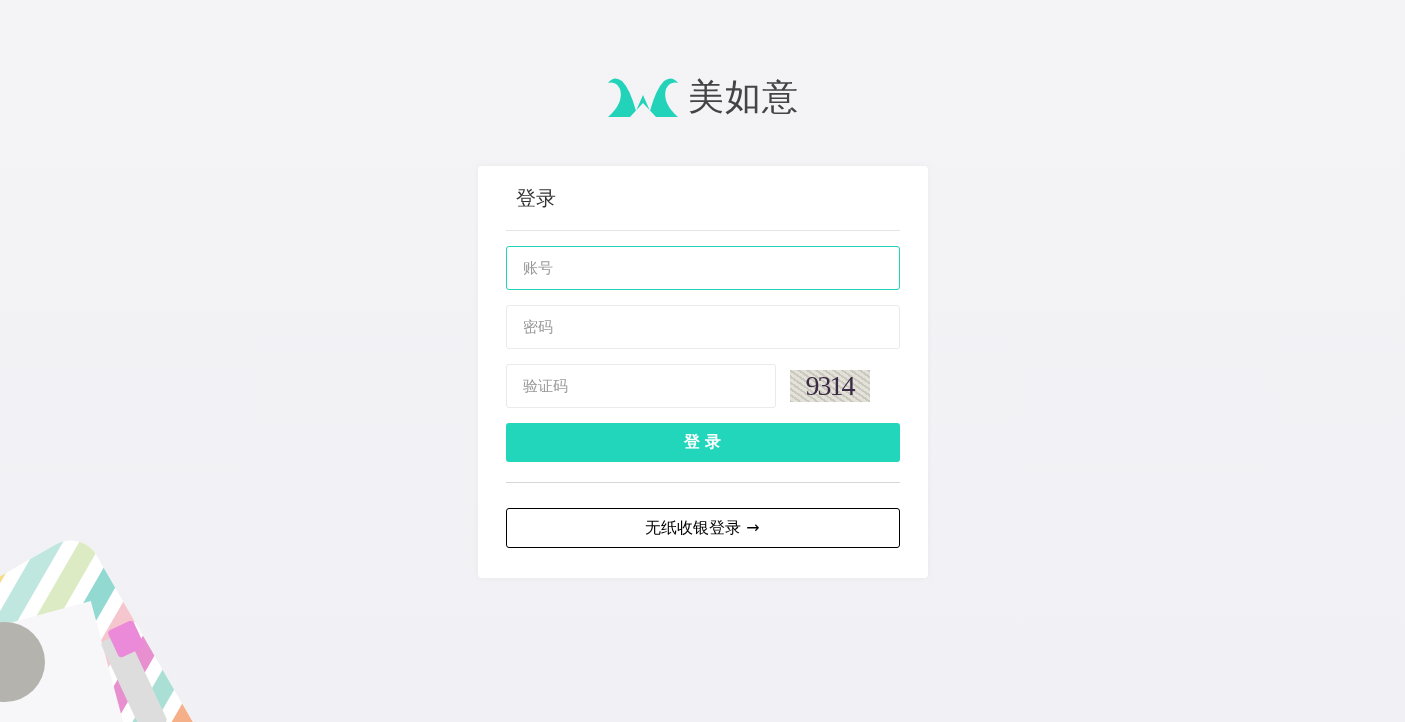  I want to click on captcha-field: 验证码, so click(640, 386).